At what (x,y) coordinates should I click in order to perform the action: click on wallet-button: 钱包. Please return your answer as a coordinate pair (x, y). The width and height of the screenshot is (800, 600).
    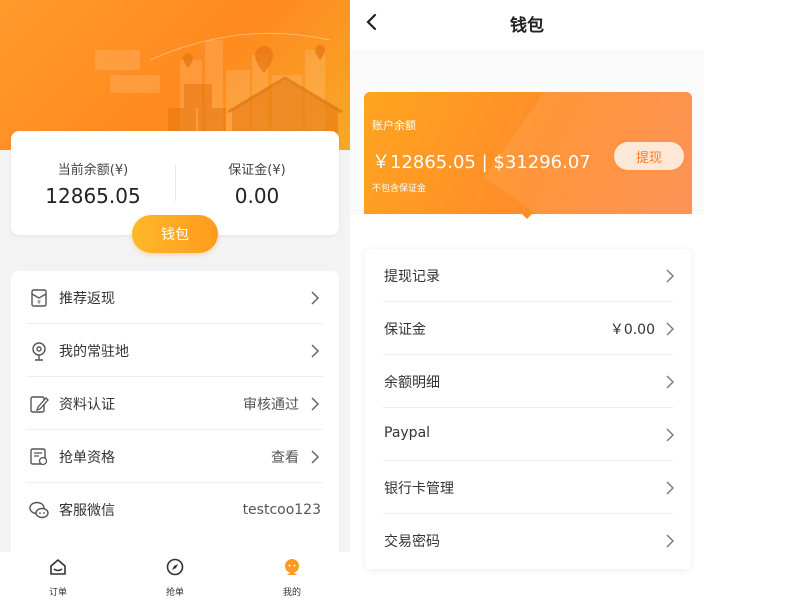
    Looking at the image, I should click on (175, 234).